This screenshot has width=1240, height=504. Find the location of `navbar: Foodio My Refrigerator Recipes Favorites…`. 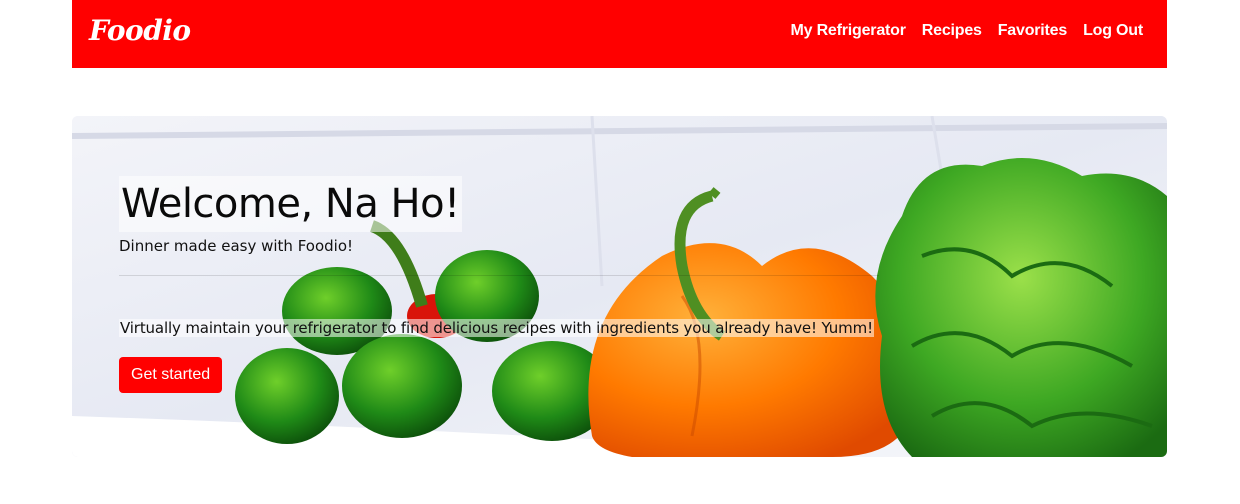

navbar: Foodio My Refrigerator Recipes Favorites… is located at coordinates (619, 34).